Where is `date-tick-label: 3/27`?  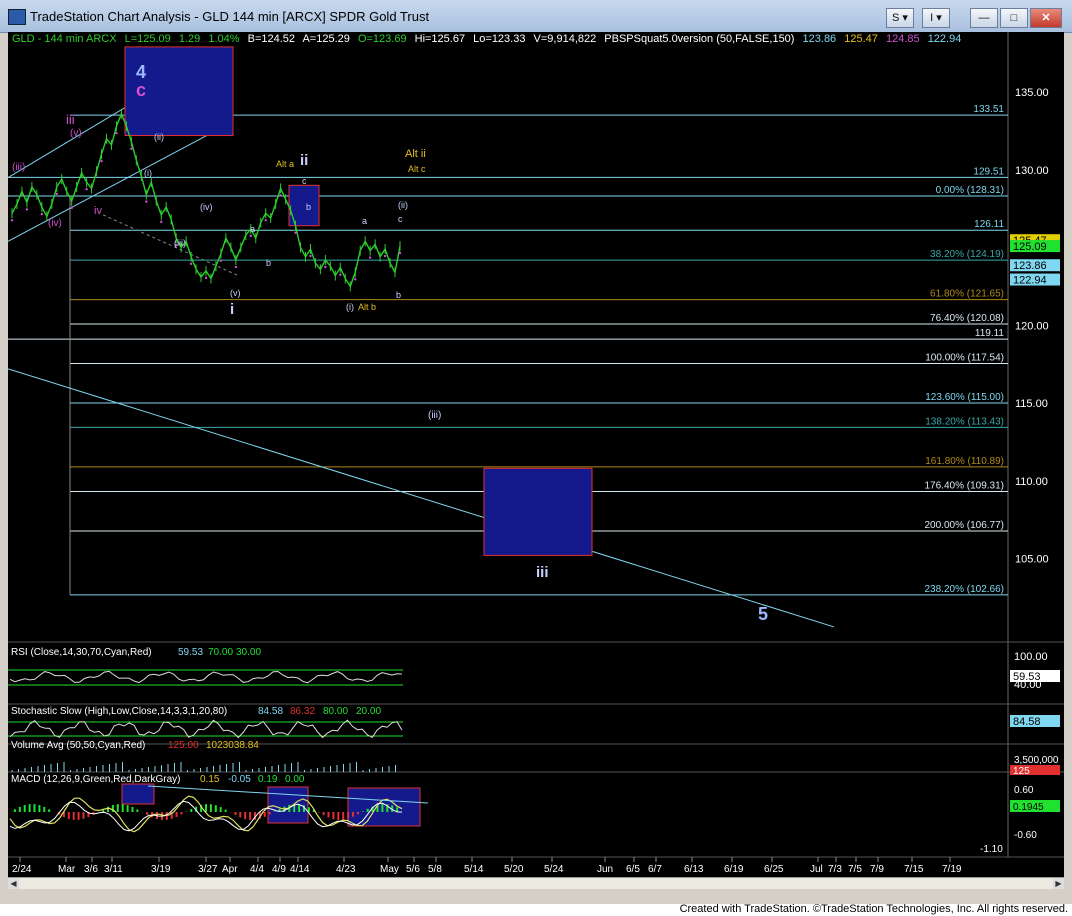 date-tick-label: 3/27 is located at coordinates (208, 869).